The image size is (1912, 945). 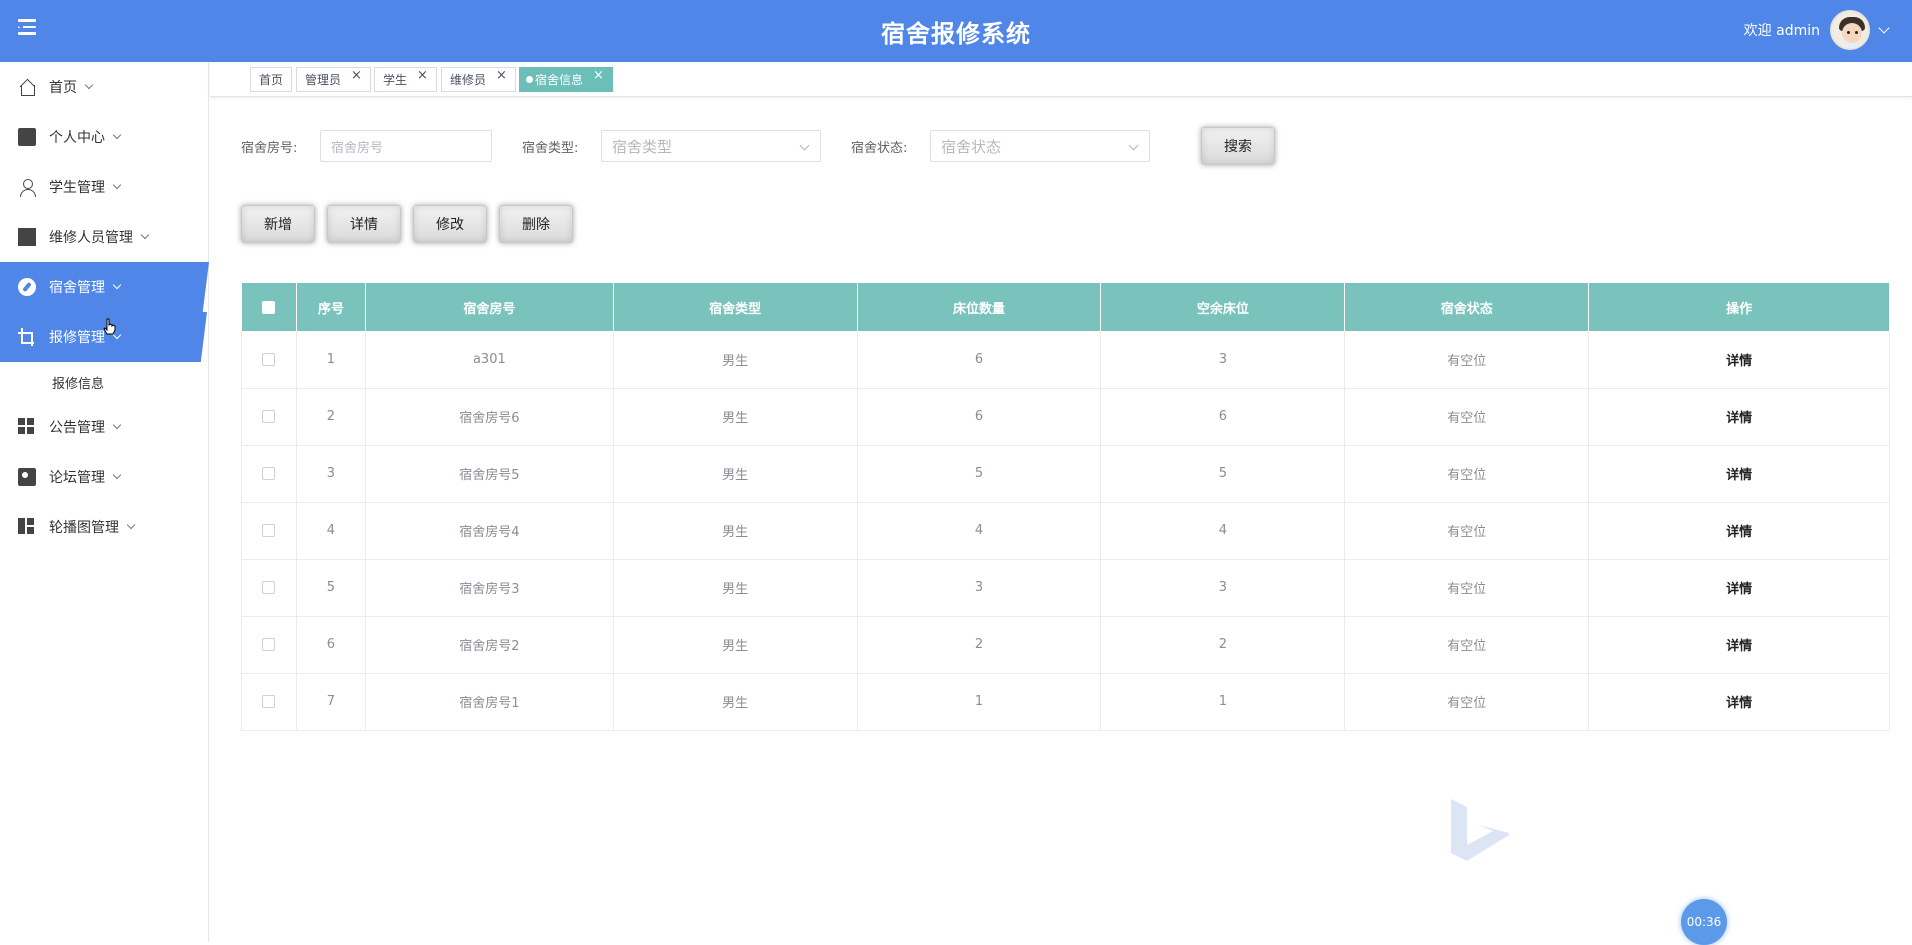 I want to click on room-number-input: 宿舍房号, so click(x=406, y=146).